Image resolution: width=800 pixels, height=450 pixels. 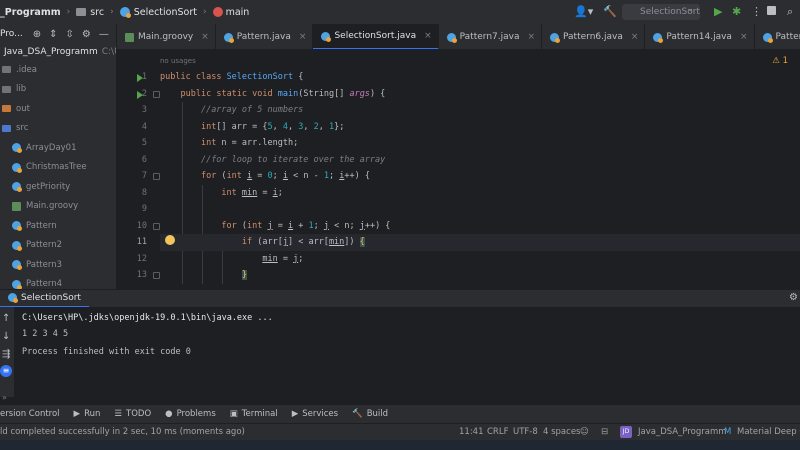 I want to click on debug-icon: ✱, so click(x=736, y=12).